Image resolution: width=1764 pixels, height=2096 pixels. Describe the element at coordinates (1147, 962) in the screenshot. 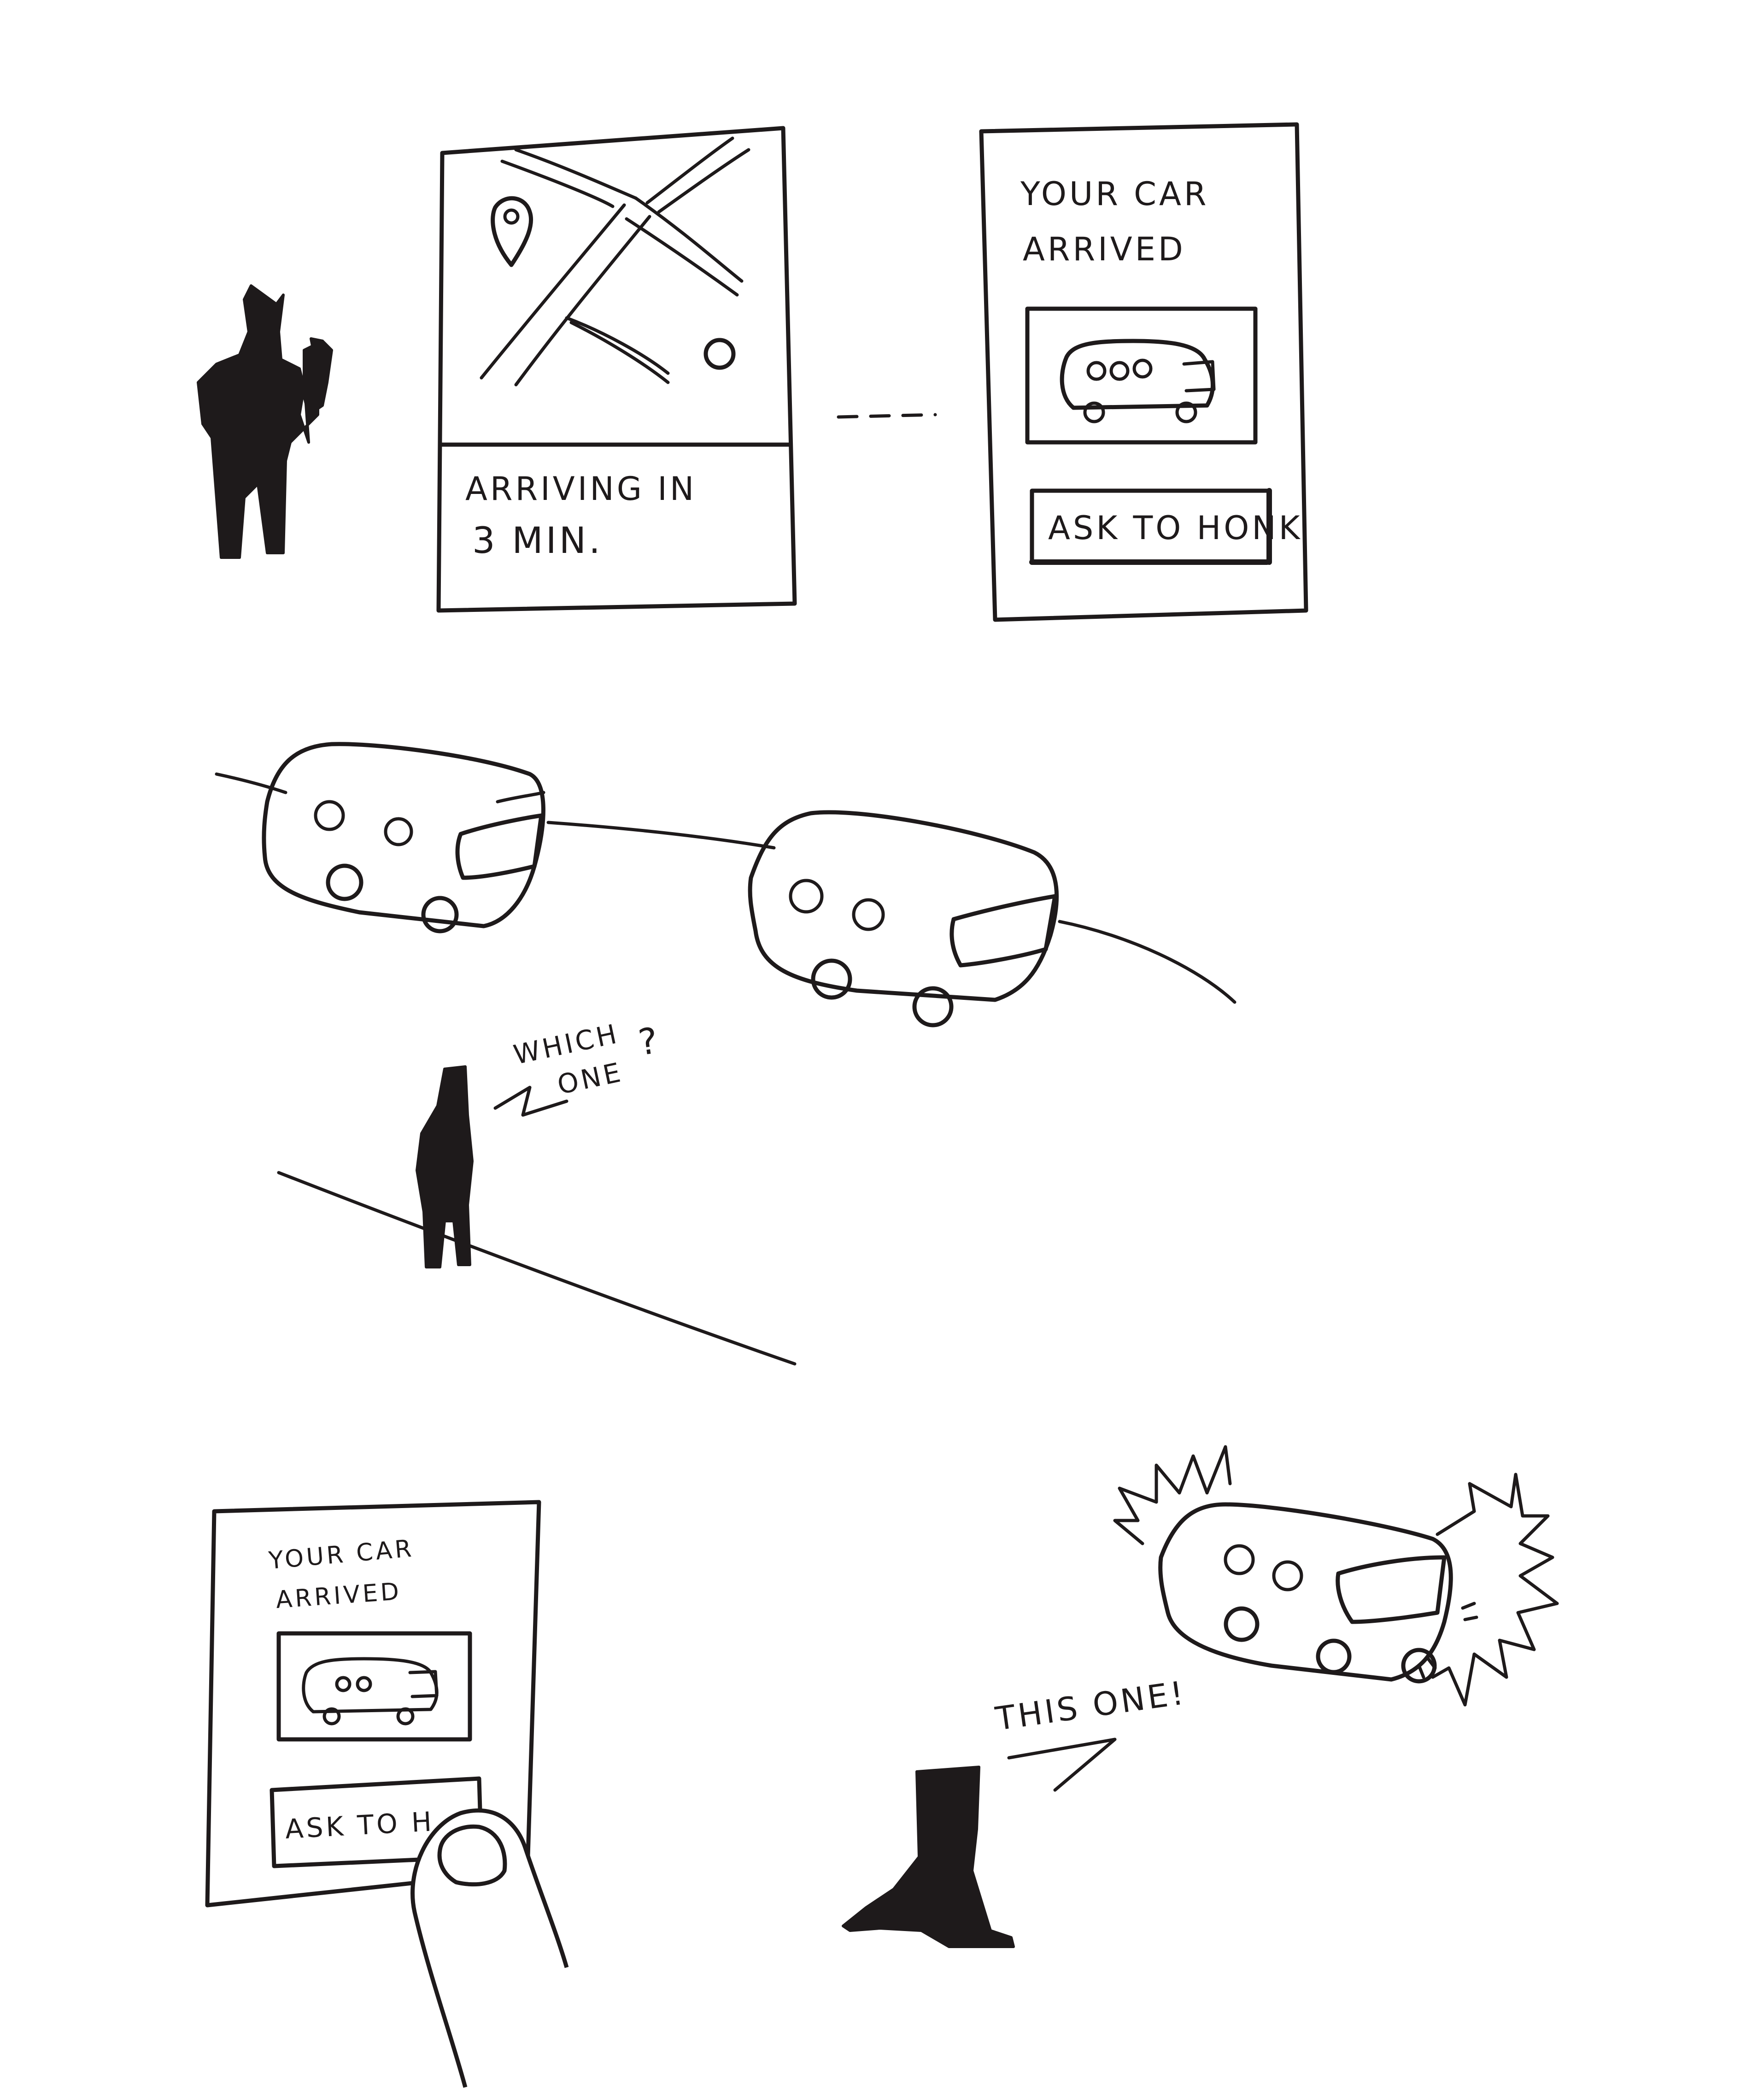

I see `road-line-near` at that location.